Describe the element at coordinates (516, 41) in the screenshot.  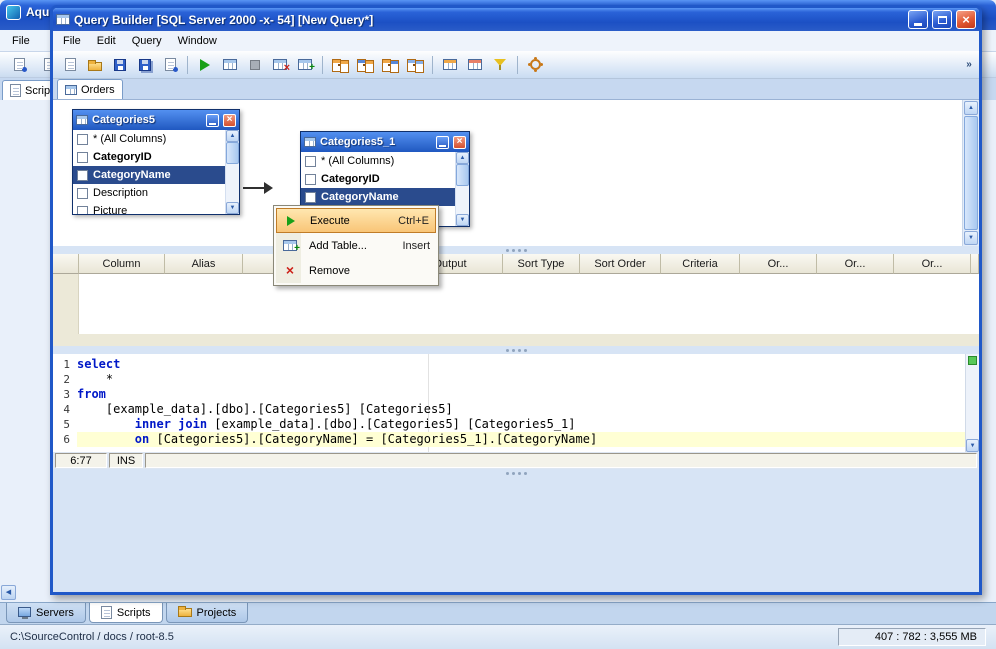
I see `qb-menubar: File Edit Query Window` at that location.